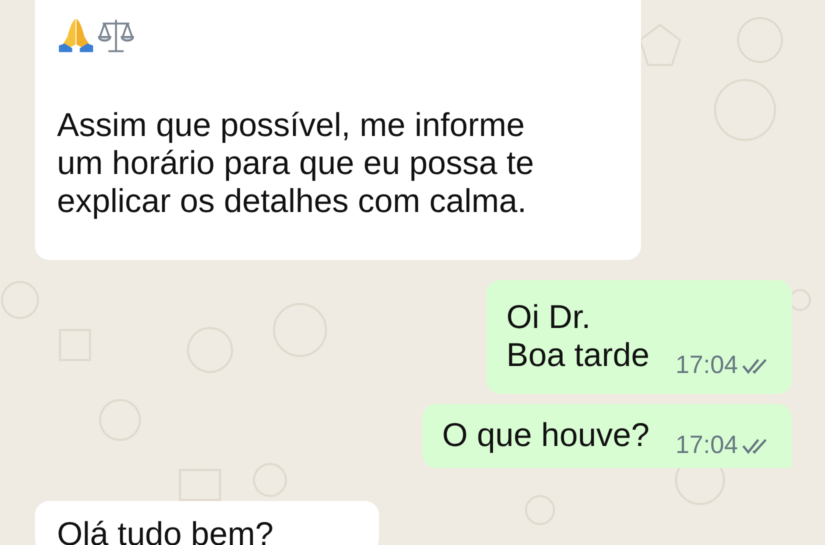  I want to click on message-text: explicar os detalhes com calma., so click(292, 201).